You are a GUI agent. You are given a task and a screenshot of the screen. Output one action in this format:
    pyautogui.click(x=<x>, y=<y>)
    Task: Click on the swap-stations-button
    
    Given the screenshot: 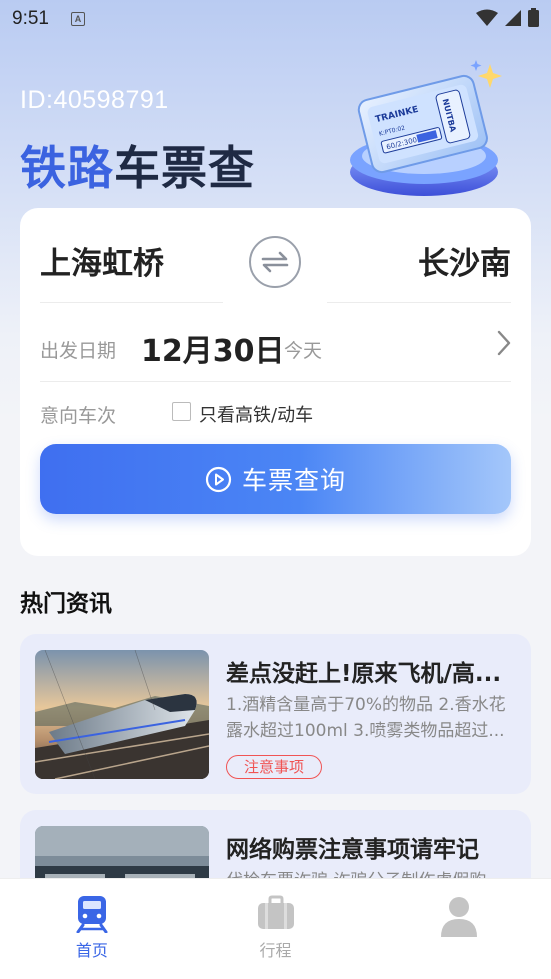 What is the action you would take?
    pyautogui.click(x=275, y=262)
    